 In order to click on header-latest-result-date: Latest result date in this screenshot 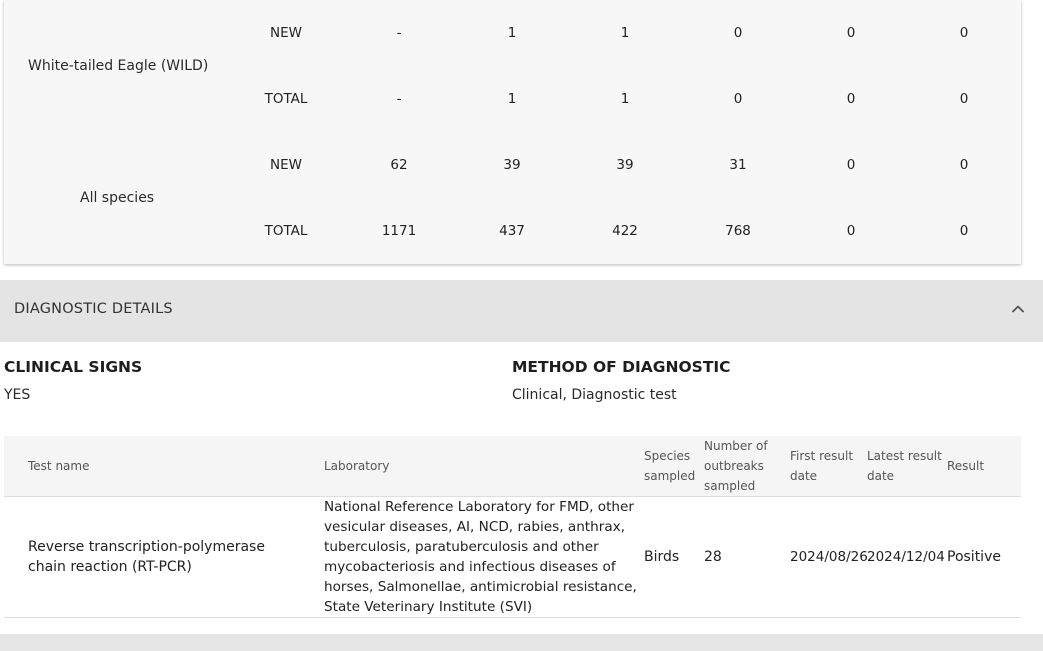, I will do `click(904, 466)`.